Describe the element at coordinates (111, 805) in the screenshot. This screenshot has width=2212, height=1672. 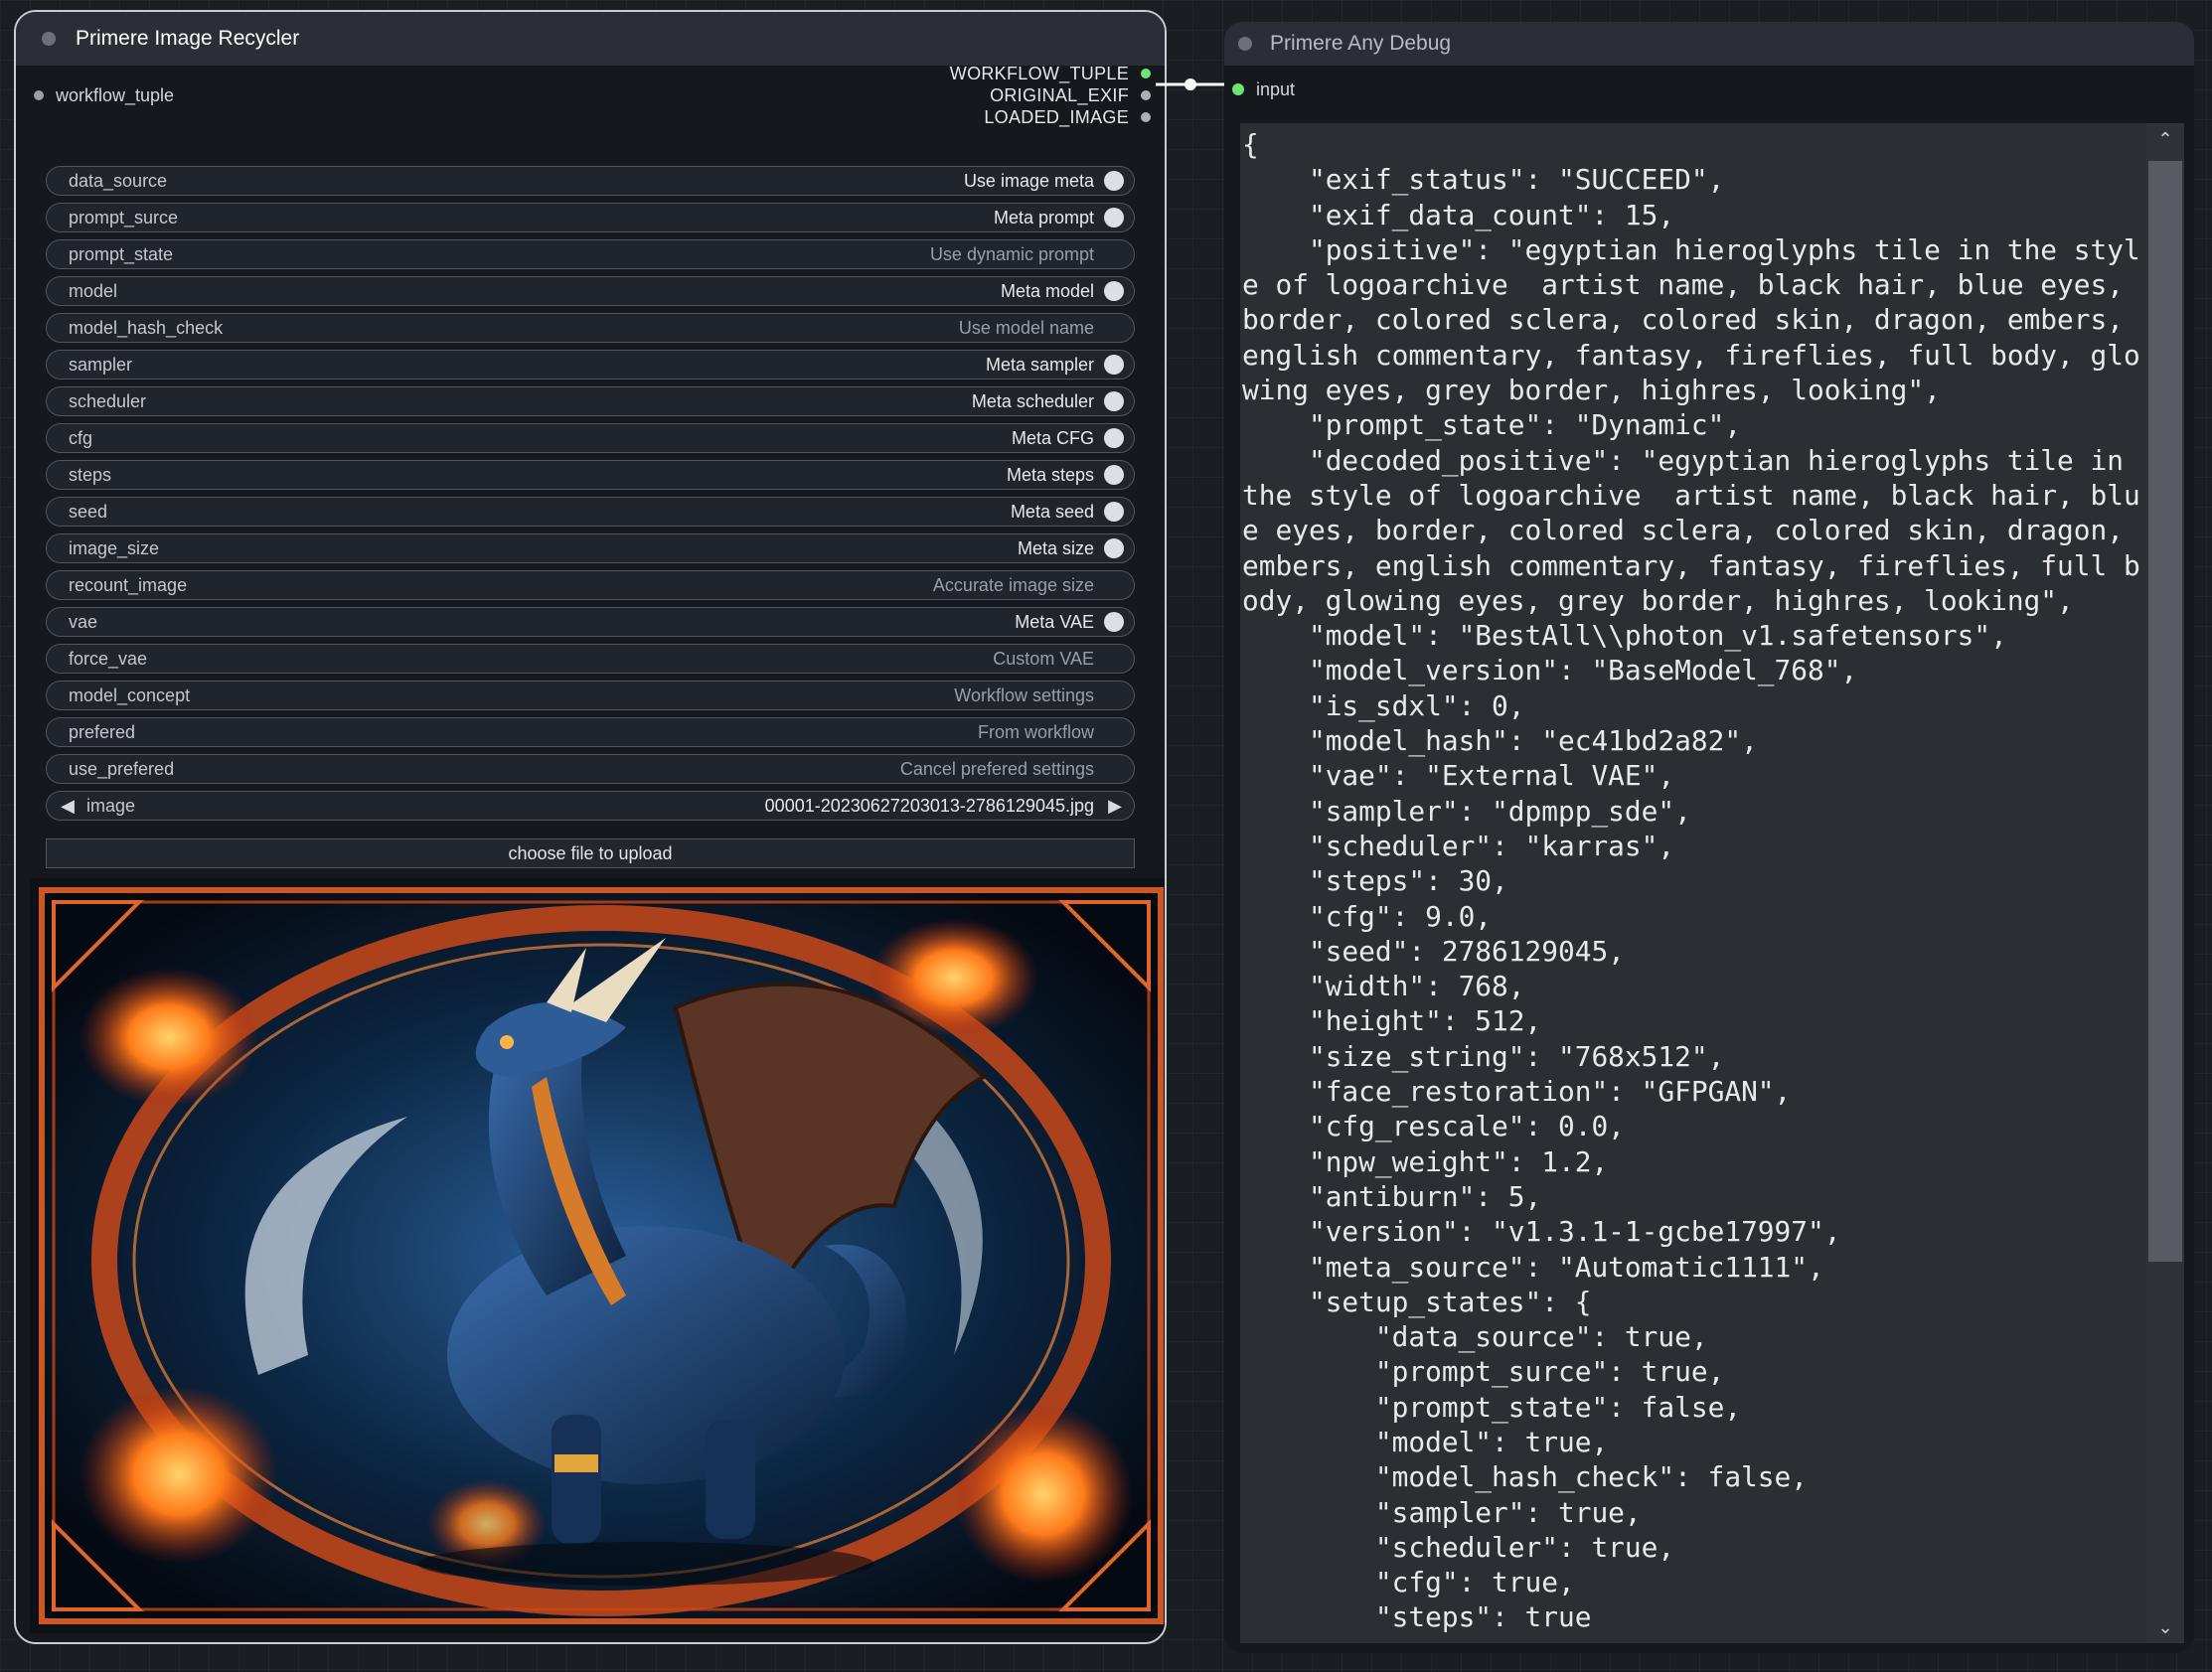
I see `widget-name: image` at that location.